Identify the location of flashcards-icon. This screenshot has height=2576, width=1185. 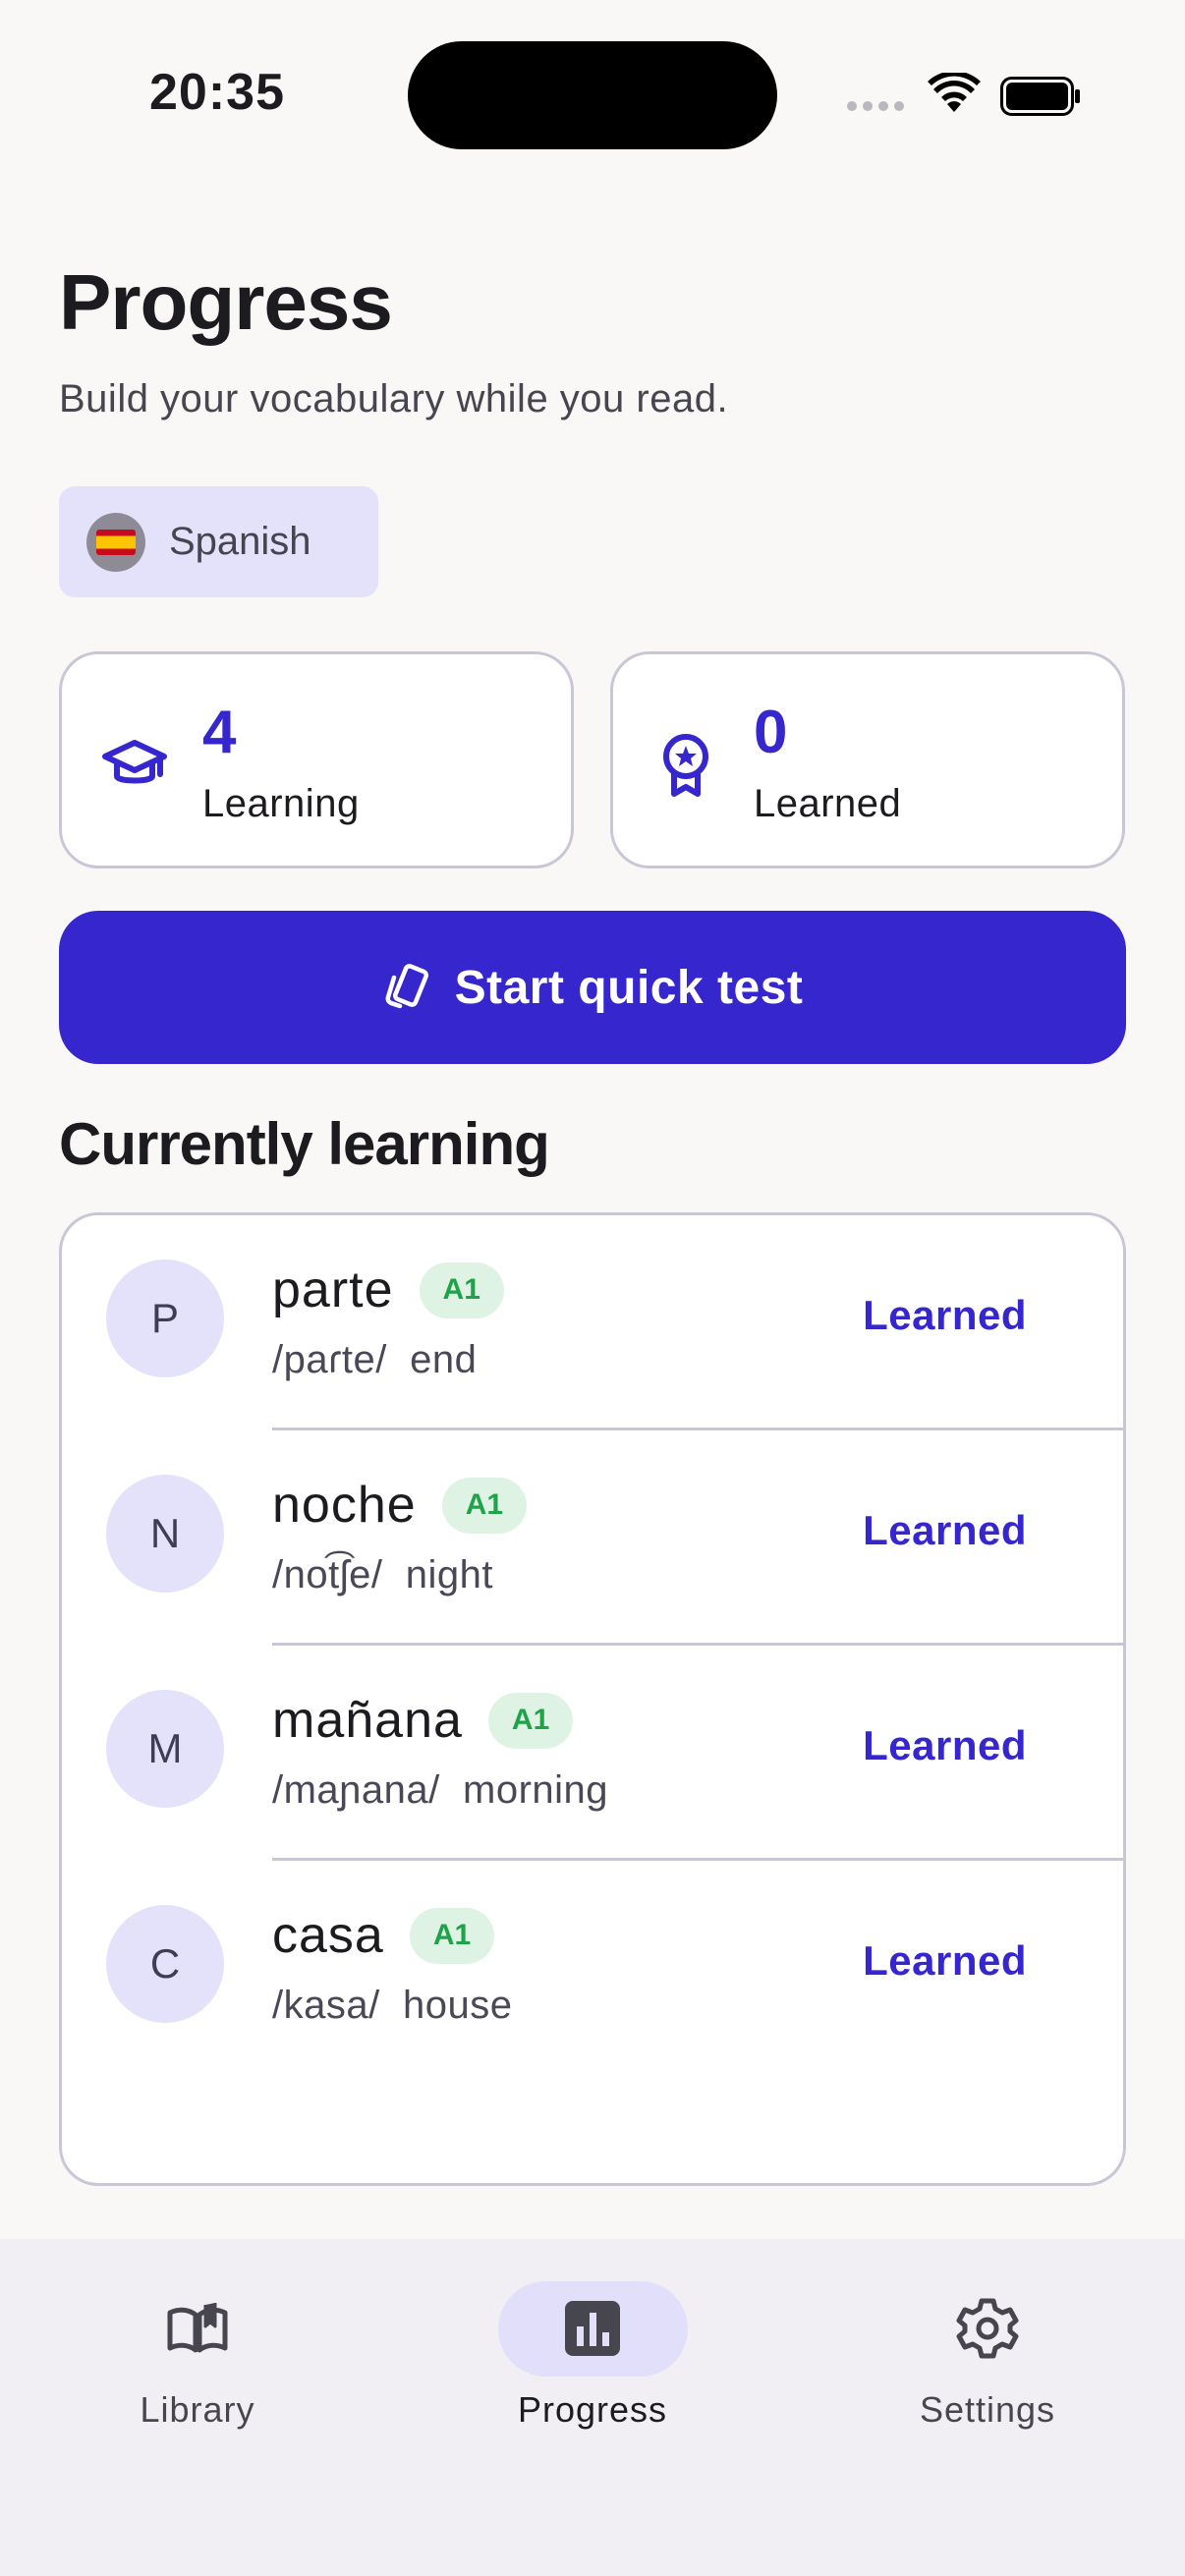
(407, 986).